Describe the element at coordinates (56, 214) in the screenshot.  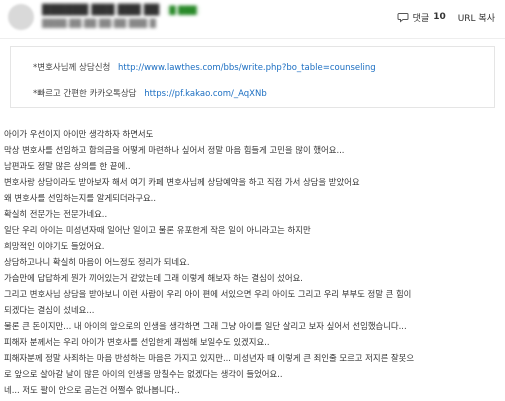
I see `body-line: 확실히 전문가는 전문가네요..` at that location.